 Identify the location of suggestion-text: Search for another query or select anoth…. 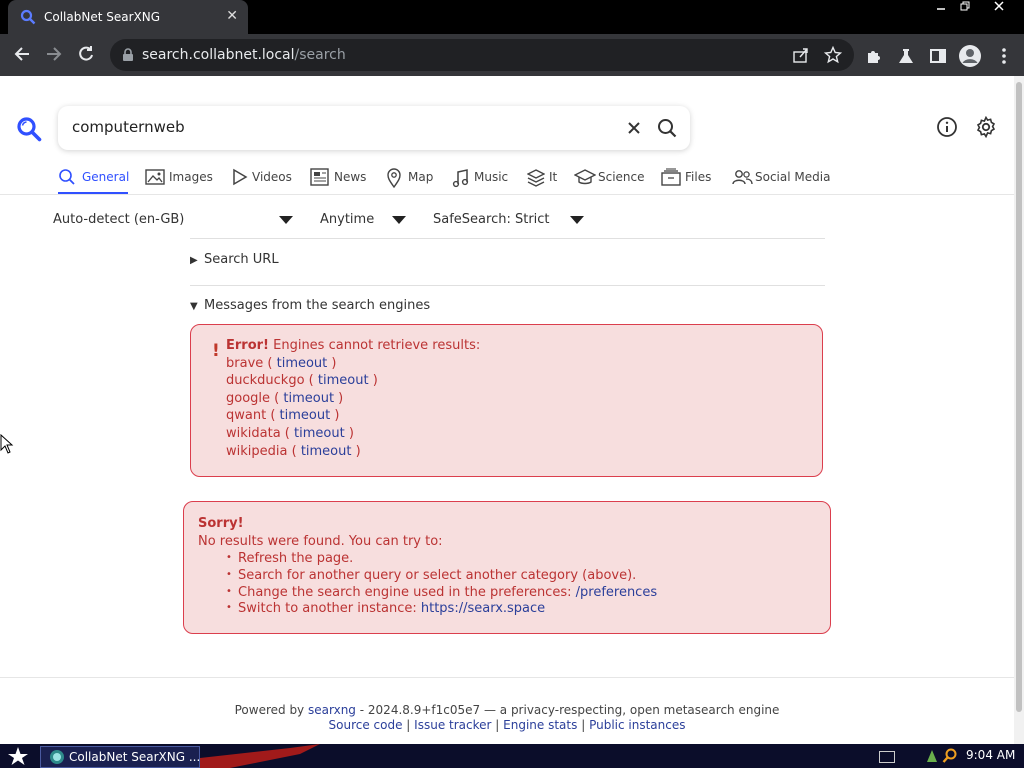
(437, 575).